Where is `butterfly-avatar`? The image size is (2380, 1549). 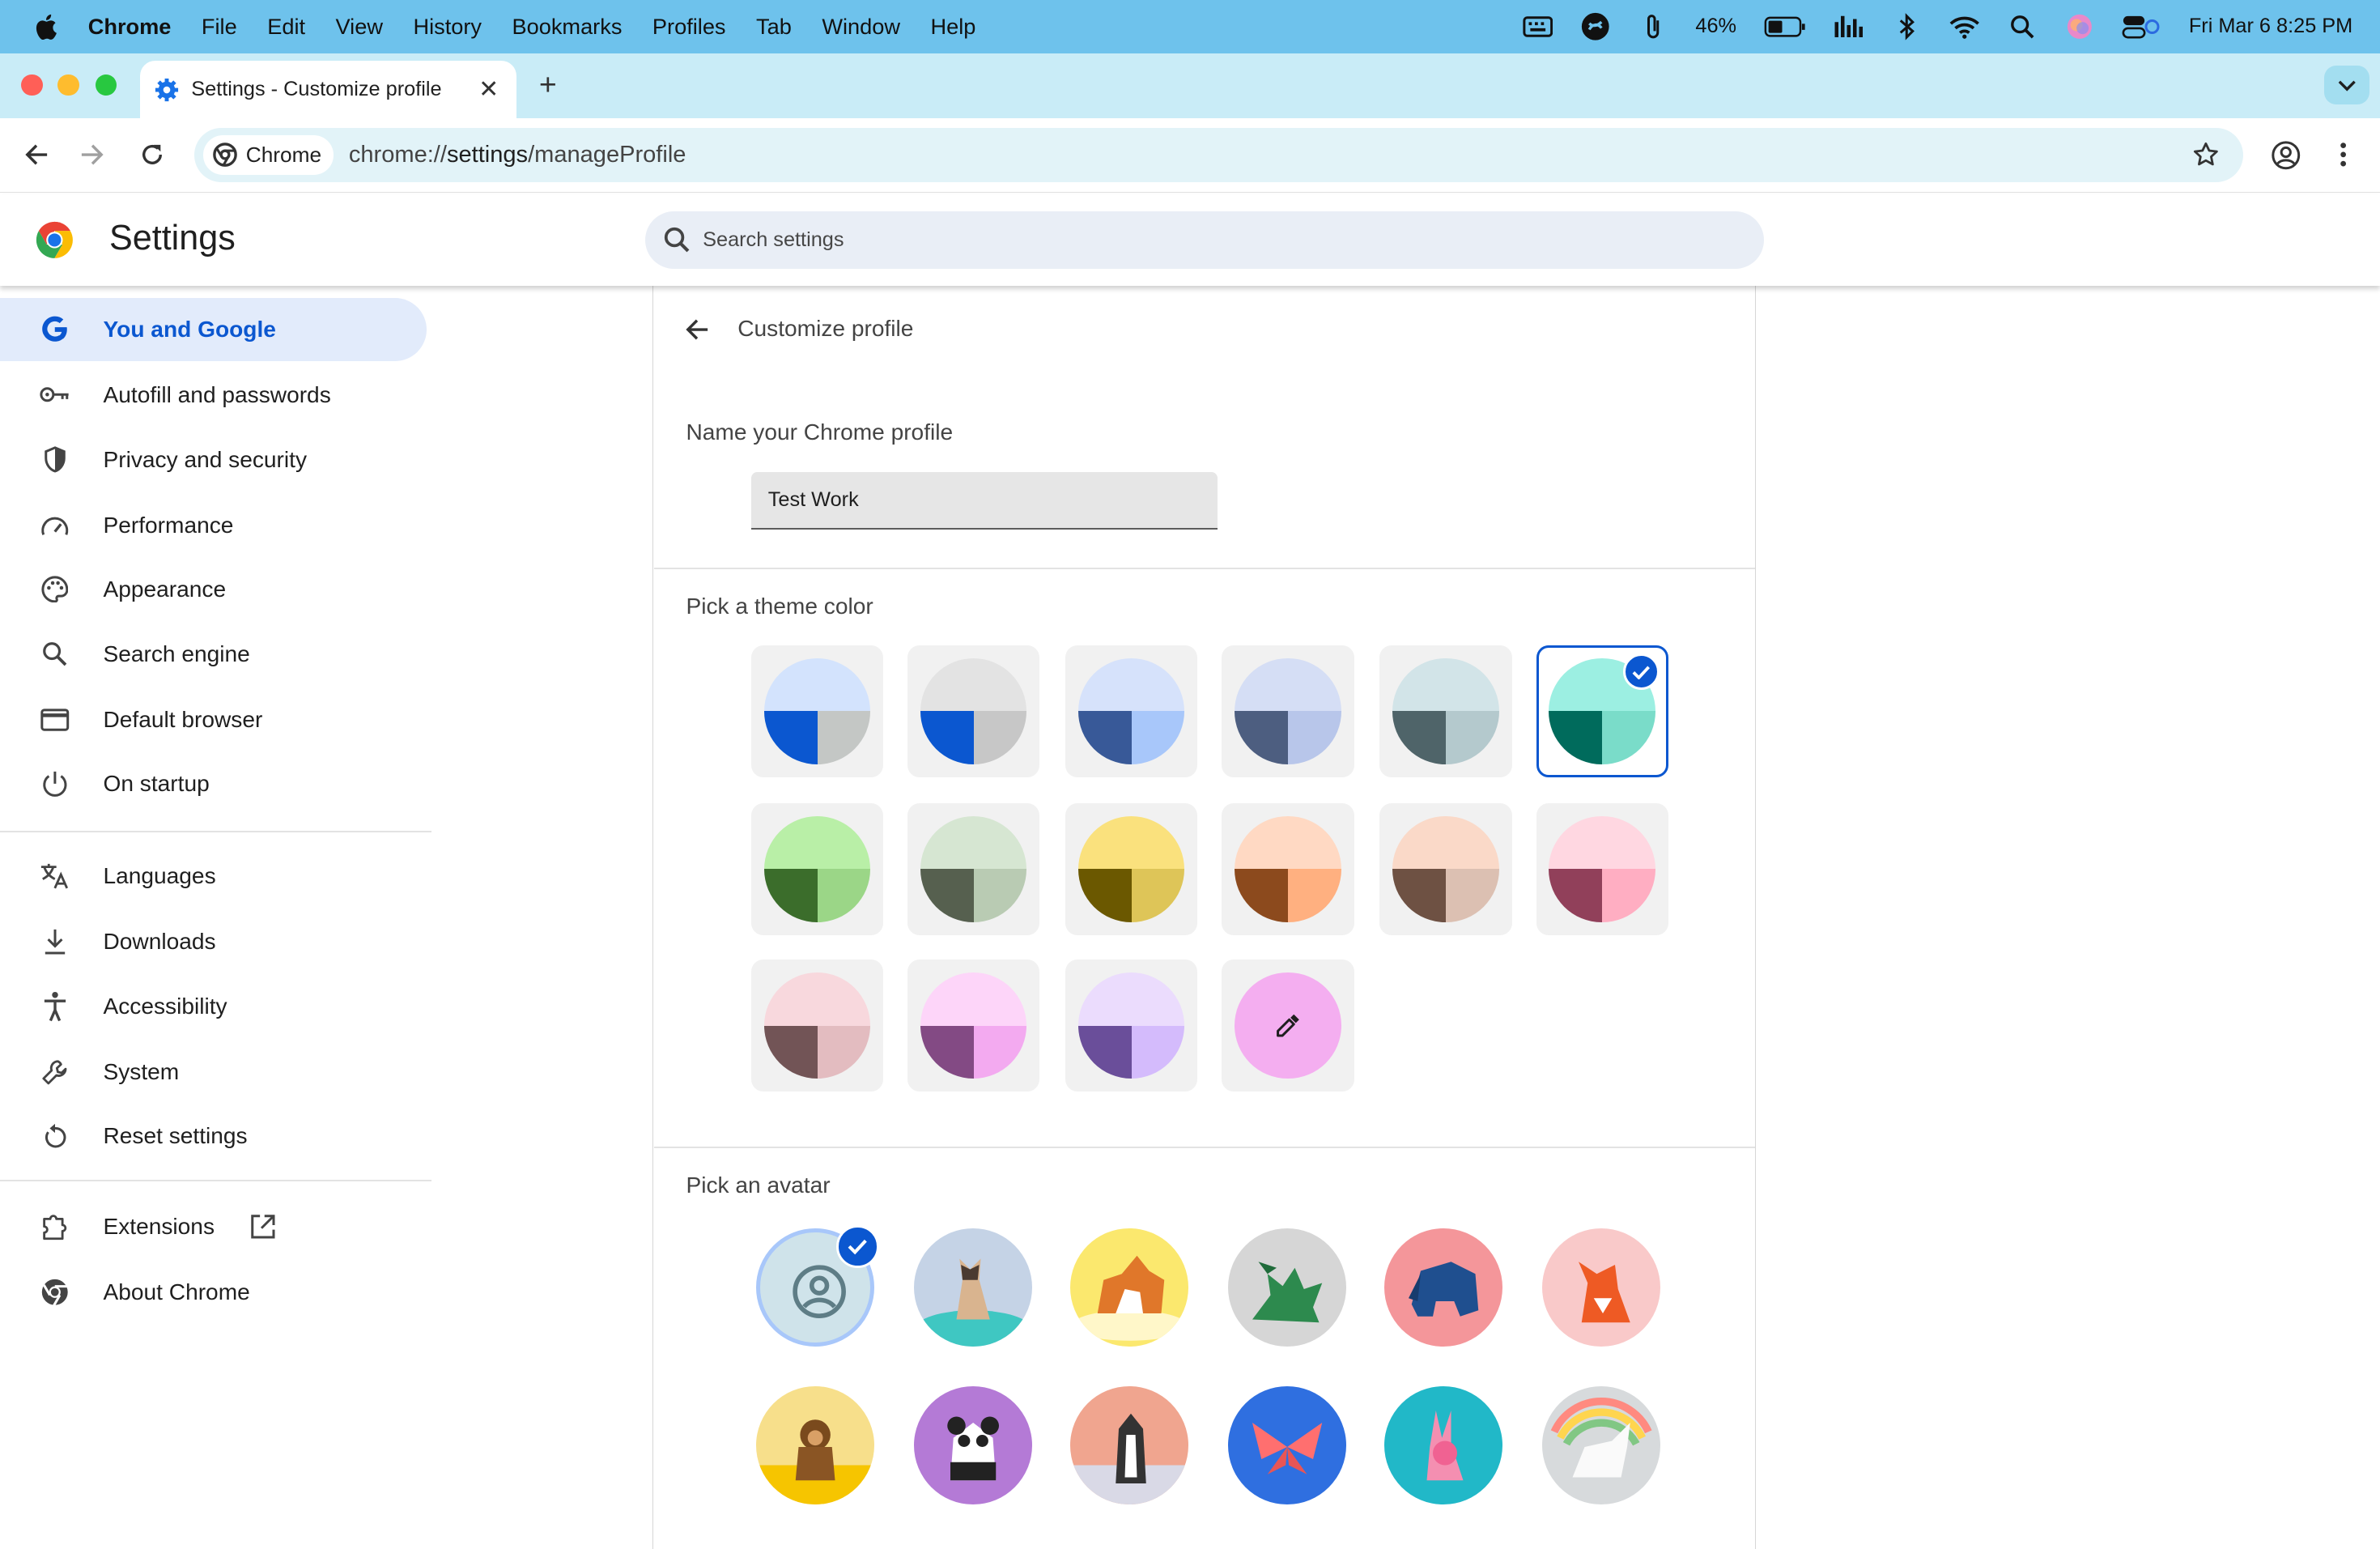
butterfly-avatar is located at coordinates (1287, 1445).